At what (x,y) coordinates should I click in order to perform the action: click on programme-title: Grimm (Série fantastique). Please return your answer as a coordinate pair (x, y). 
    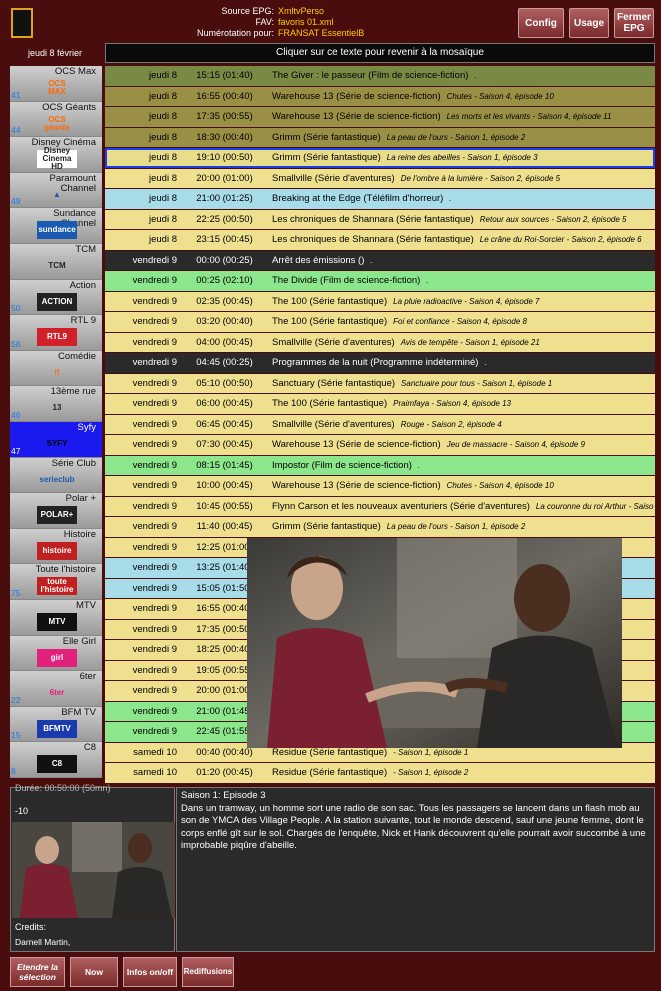
    Looking at the image, I should click on (326, 137).